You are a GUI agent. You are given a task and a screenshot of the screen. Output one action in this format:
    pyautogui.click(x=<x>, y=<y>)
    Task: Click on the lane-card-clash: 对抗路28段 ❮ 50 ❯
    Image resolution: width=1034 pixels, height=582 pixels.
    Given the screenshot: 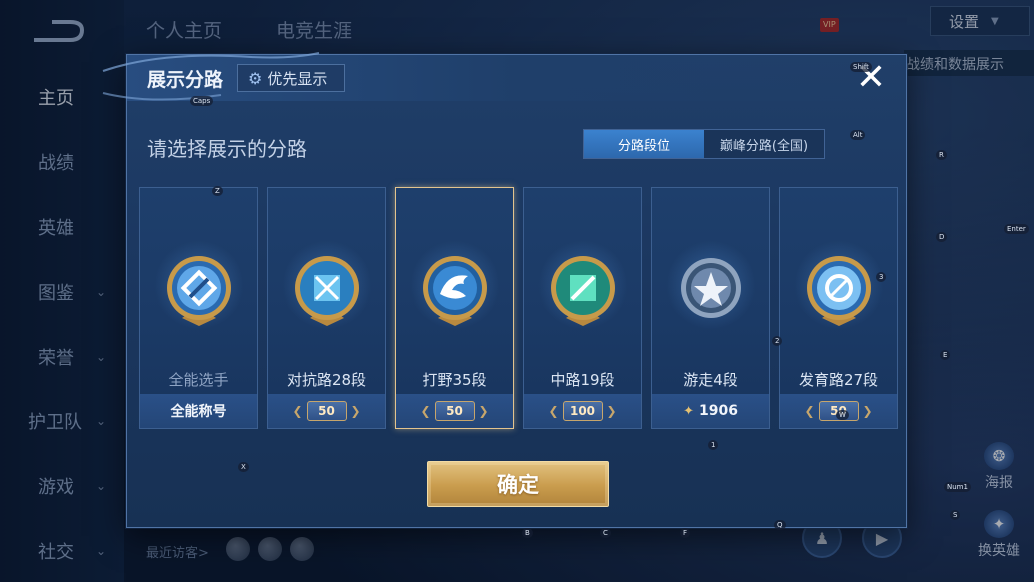 What is the action you would take?
    pyautogui.click(x=326, y=308)
    